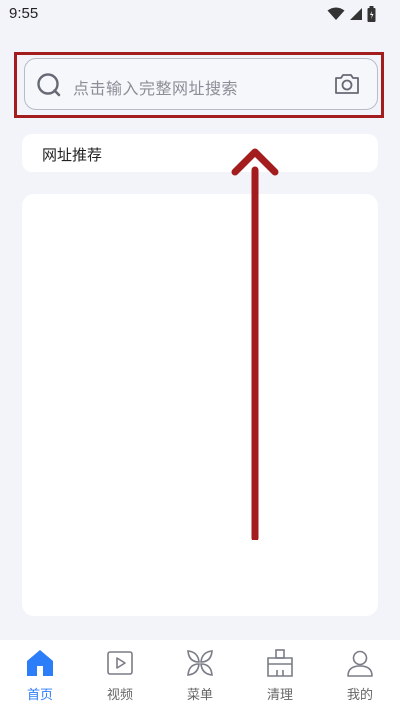 This screenshot has height=711, width=400. Describe the element at coordinates (40, 663) in the screenshot. I see `home-icon` at that location.